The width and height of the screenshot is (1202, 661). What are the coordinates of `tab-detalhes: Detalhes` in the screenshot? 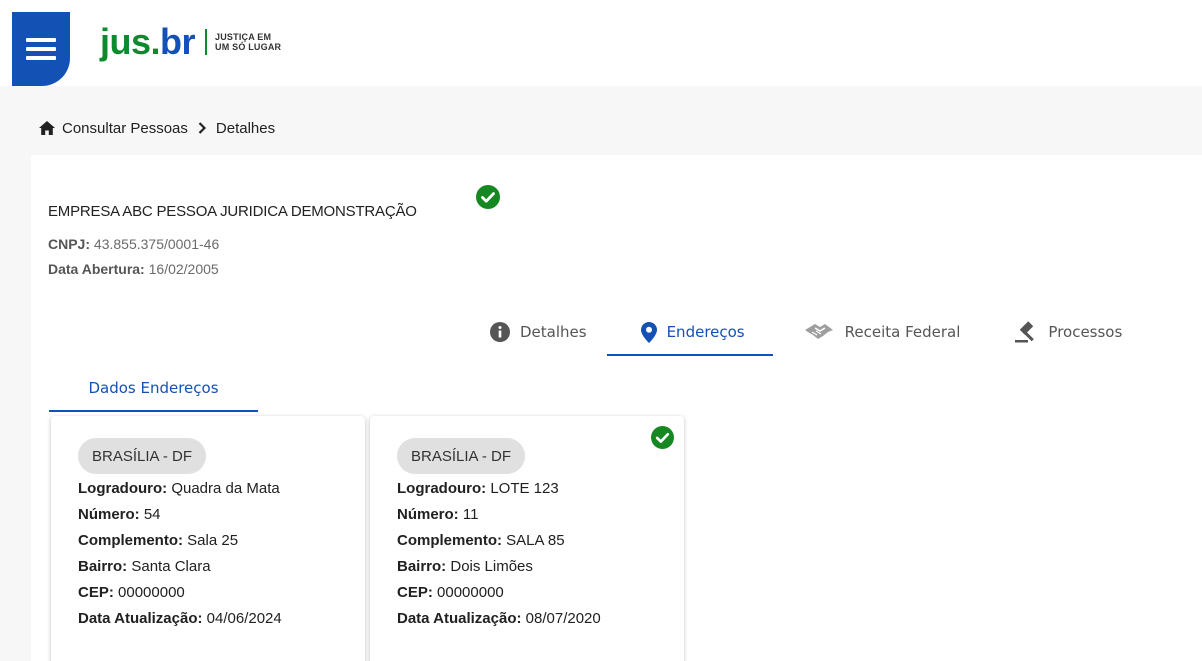 It's located at (538, 332).